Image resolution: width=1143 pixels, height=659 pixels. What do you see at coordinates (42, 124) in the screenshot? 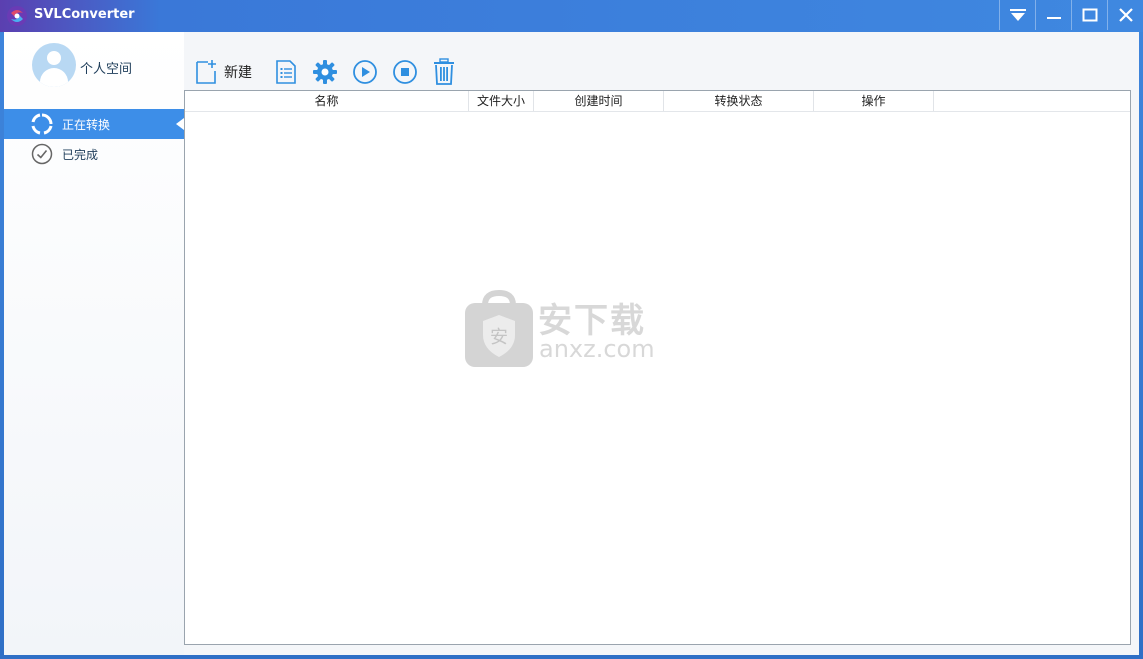
I see `converting-icon` at bounding box center [42, 124].